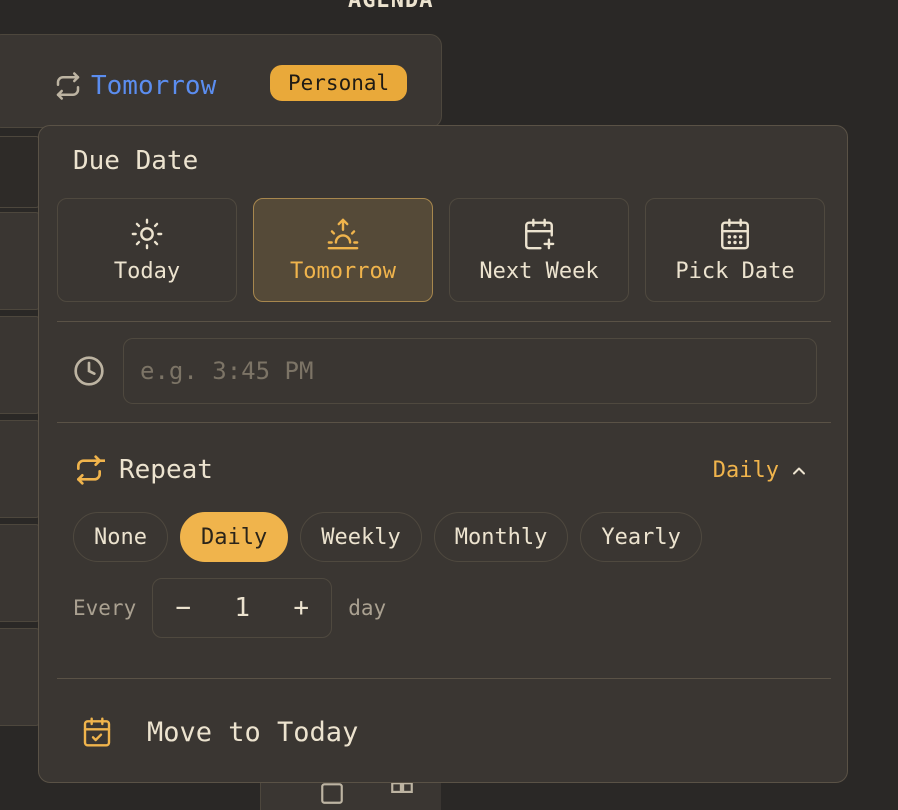 This screenshot has width=898, height=810. I want to click on date-option-today: Today, so click(147, 250).